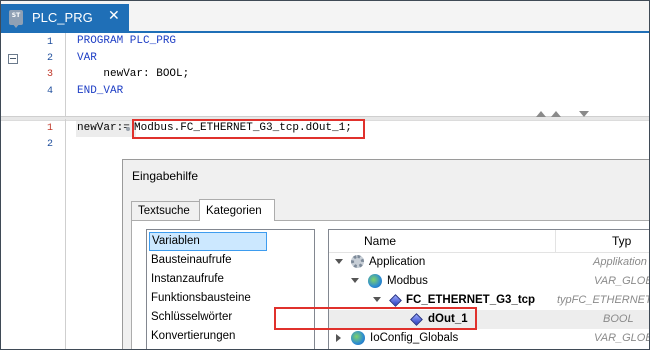 Image resolution: width=650 pixels, height=350 pixels. I want to click on collapsed-icon, so click(338, 338).